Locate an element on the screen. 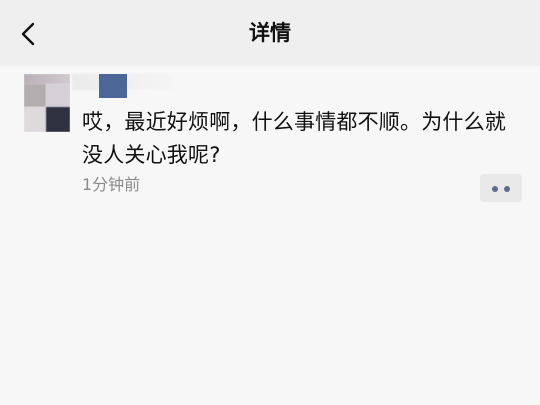 The width and height of the screenshot is (540, 405). page-title: 详情 is located at coordinates (270, 33).